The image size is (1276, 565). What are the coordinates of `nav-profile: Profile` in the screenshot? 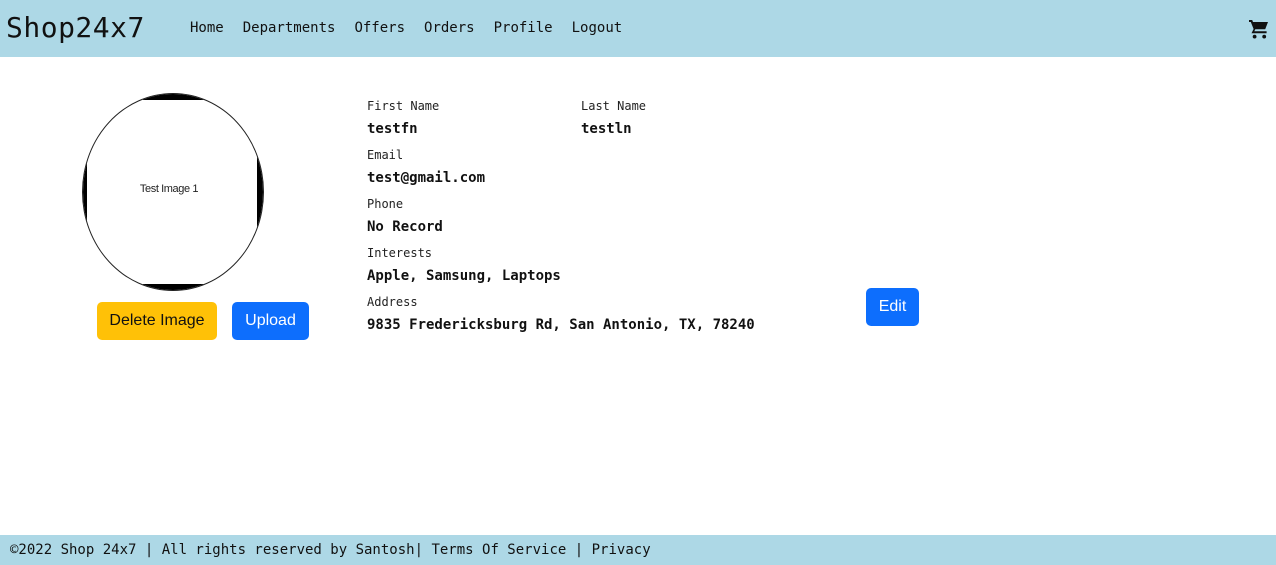 It's located at (523, 28).